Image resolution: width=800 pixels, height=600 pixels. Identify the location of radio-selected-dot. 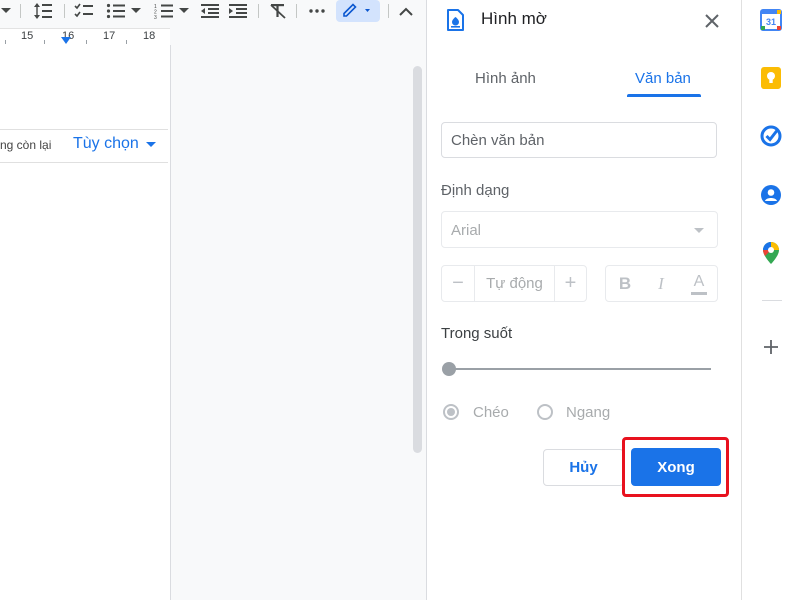
(451, 412).